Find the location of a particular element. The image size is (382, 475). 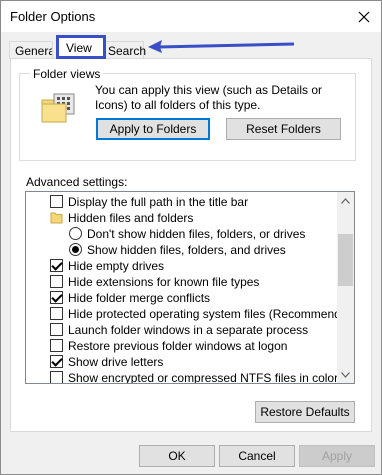

folder-view-icon is located at coordinates (58, 108).